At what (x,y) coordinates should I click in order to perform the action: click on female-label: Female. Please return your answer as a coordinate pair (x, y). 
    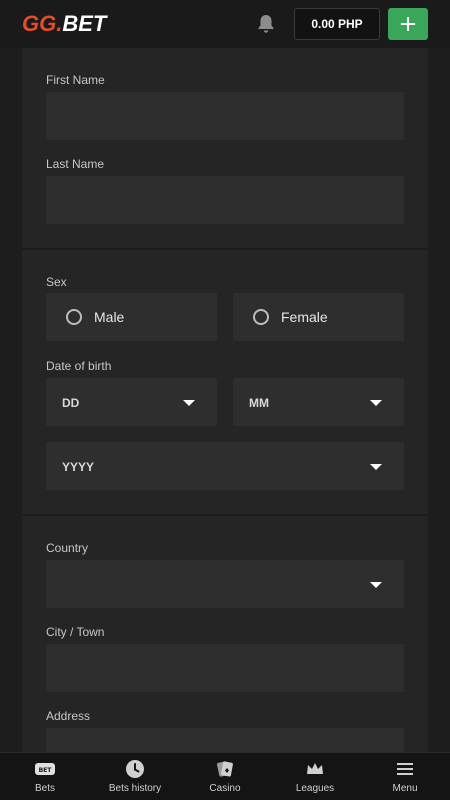
    Looking at the image, I should click on (304, 317).